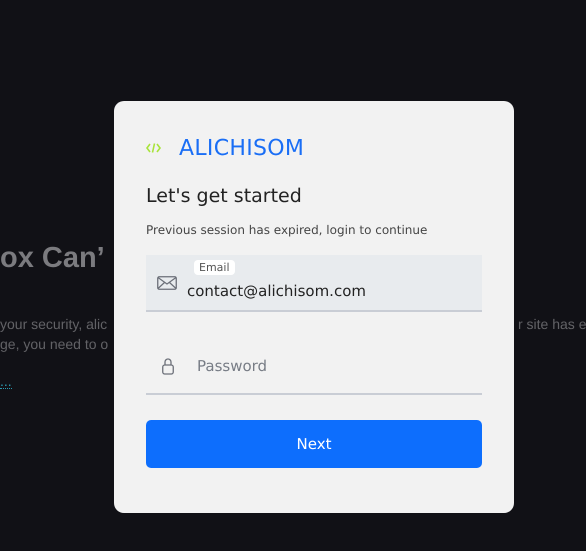 Image resolution: width=586 pixels, height=551 pixels. I want to click on paragraph-text: ge, you need to o, so click(55, 344).